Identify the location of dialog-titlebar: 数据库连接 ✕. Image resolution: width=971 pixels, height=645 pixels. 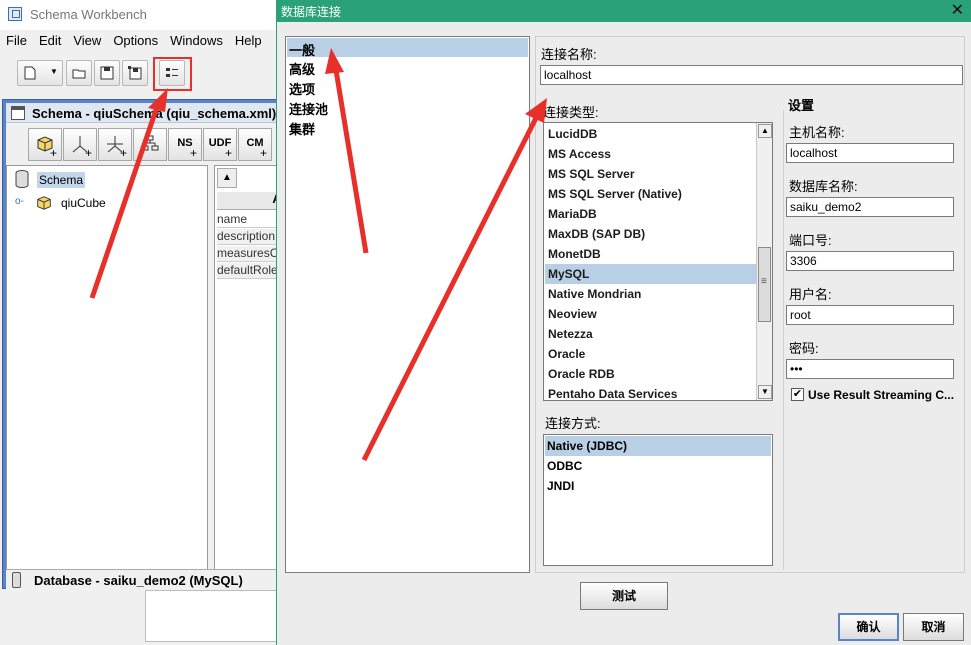
(624, 11).